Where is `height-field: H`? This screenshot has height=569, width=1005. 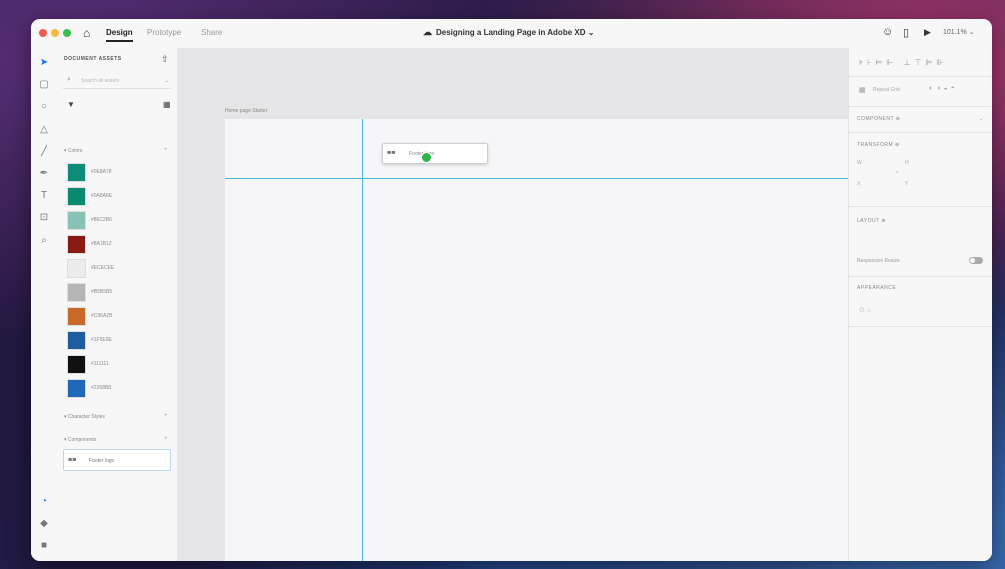 height-field: H is located at coordinates (907, 163).